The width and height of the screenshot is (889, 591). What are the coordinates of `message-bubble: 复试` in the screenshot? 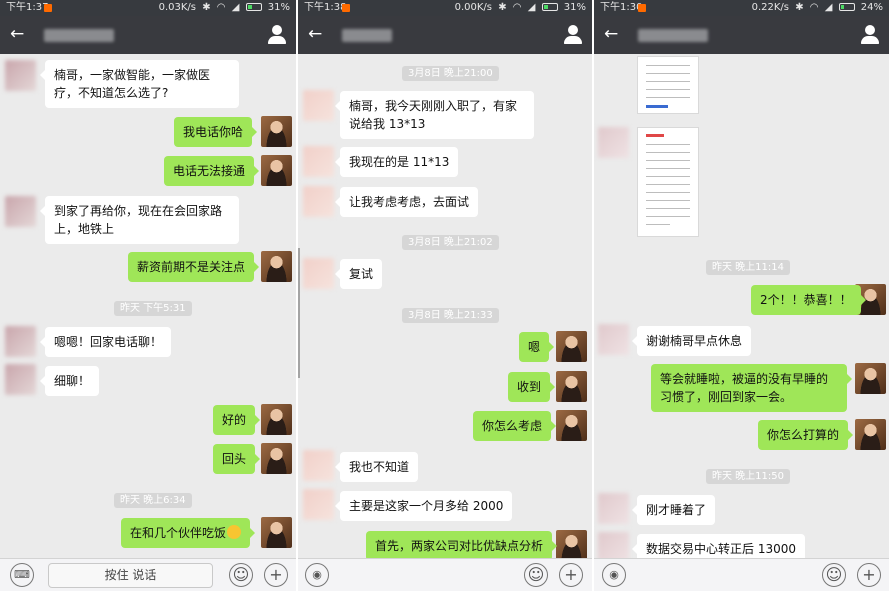 It's located at (358, 274).